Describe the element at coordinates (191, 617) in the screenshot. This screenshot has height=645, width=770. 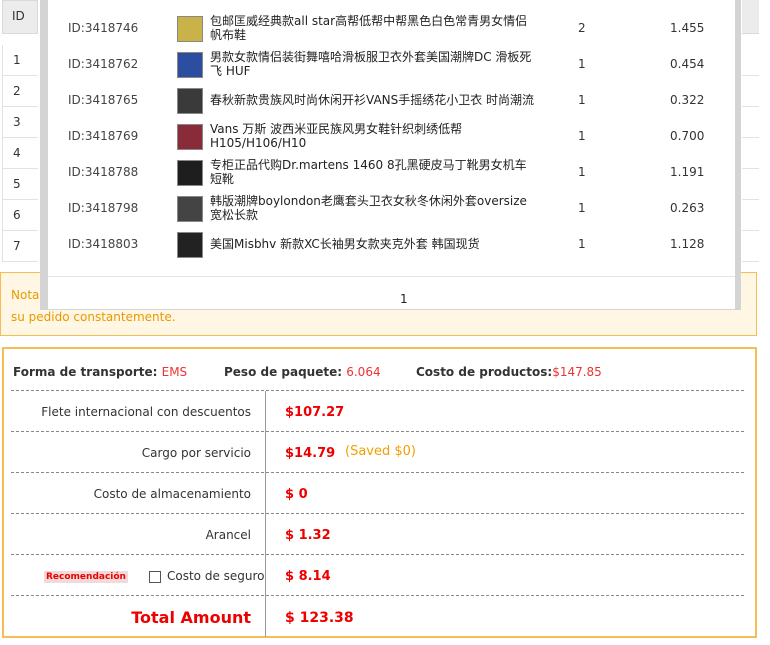
I see `total-label: Total Amount` at that location.